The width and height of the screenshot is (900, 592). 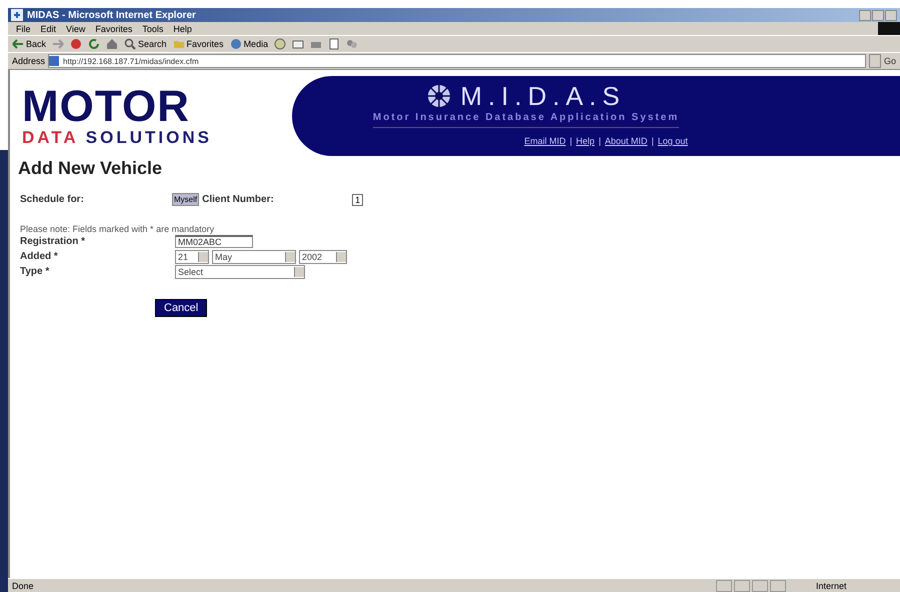 I want to click on schedule-button: Myself, so click(x=186, y=199).